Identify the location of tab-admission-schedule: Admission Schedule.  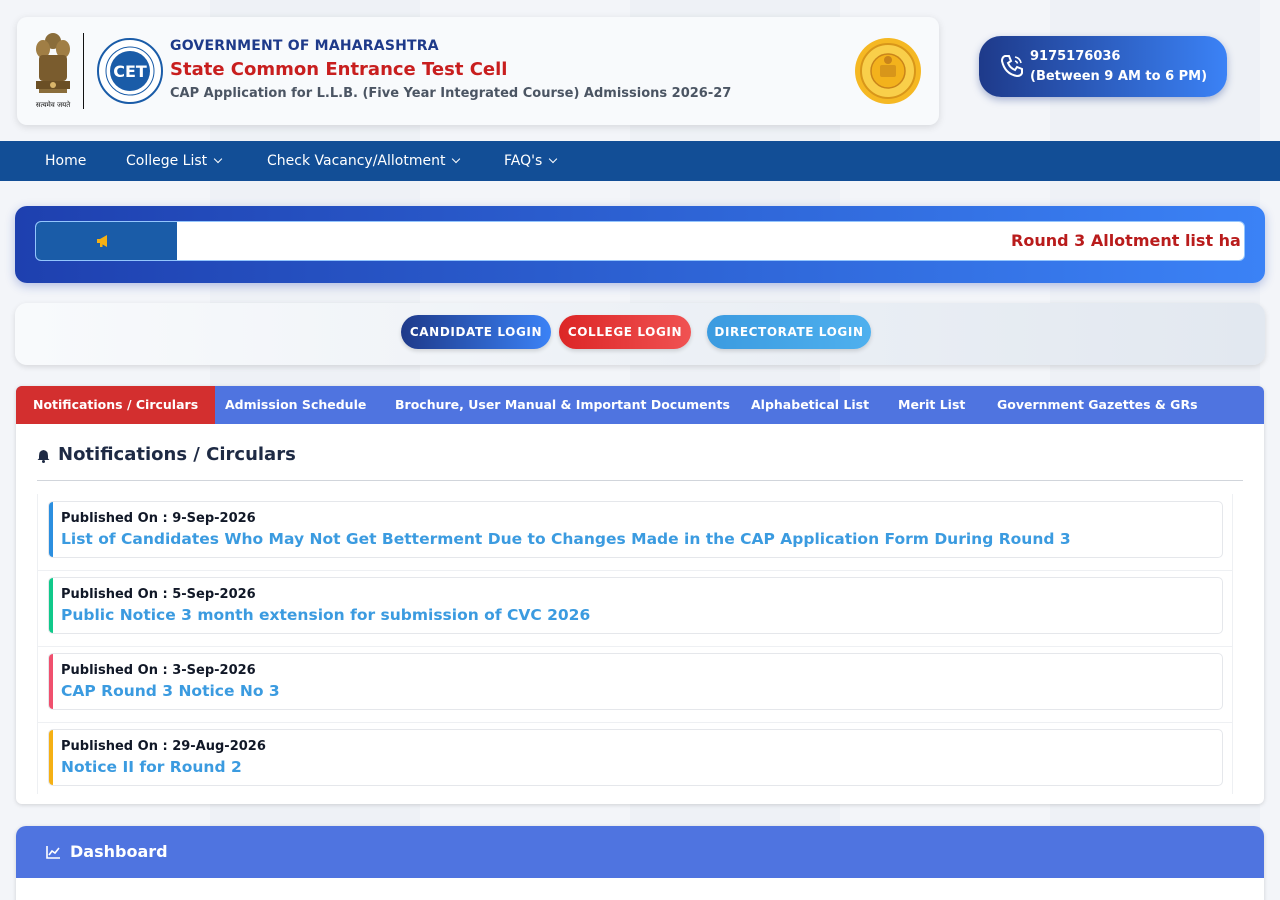
(295, 405).